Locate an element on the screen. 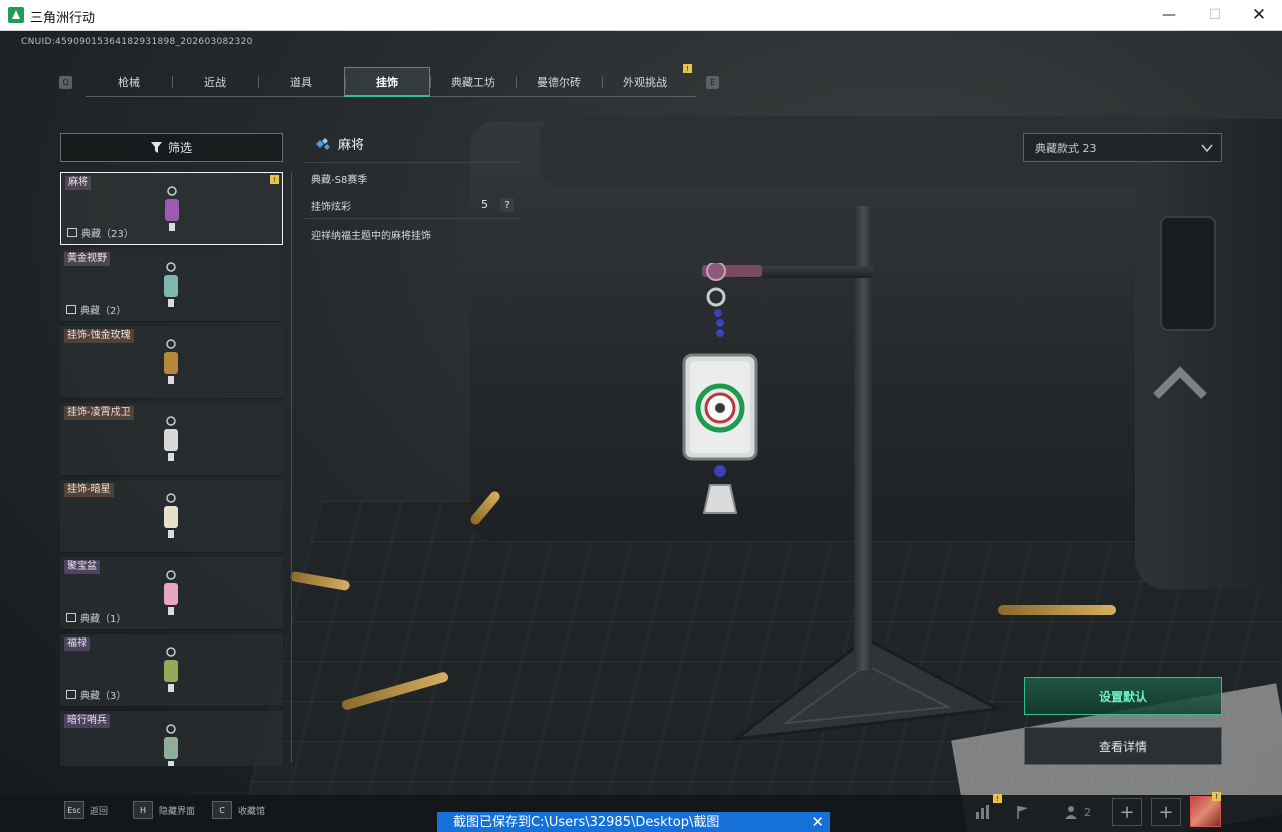 Image resolution: width=1282 pixels, height=832 pixels. item-count: 典藏（2） is located at coordinates (96, 309).